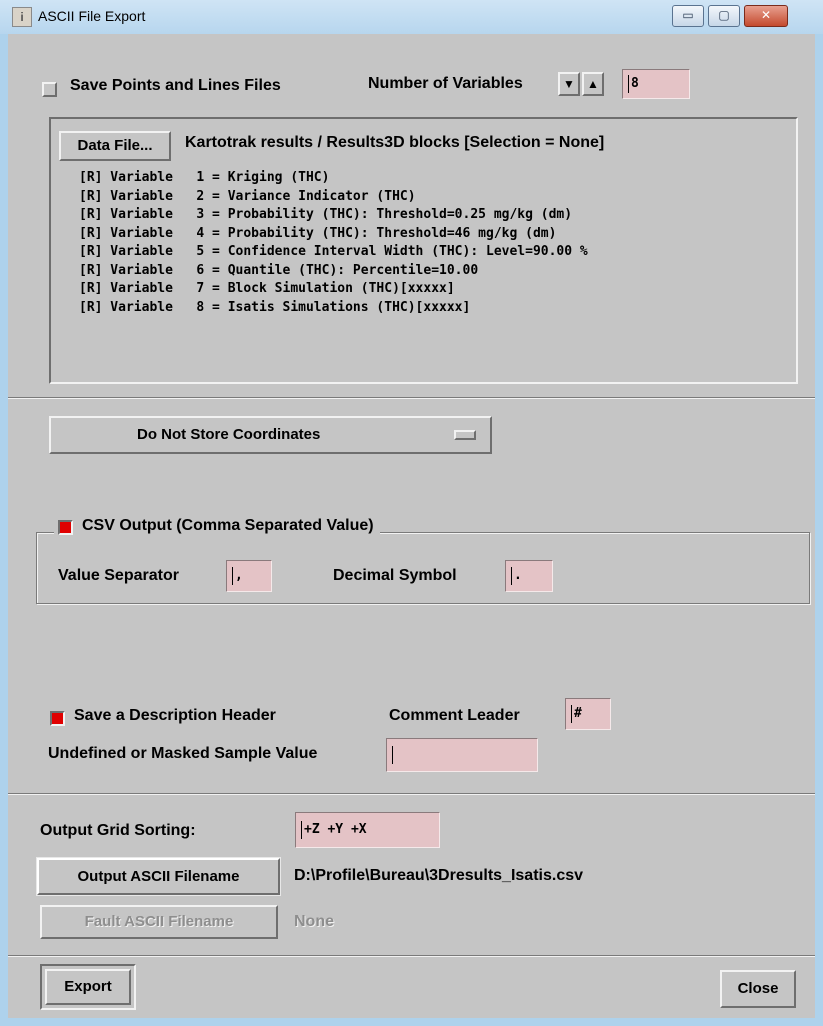  I want to click on output-filename-value: D:\Profile\Bureau\3Dresults_Isatis.csv, so click(439, 875).